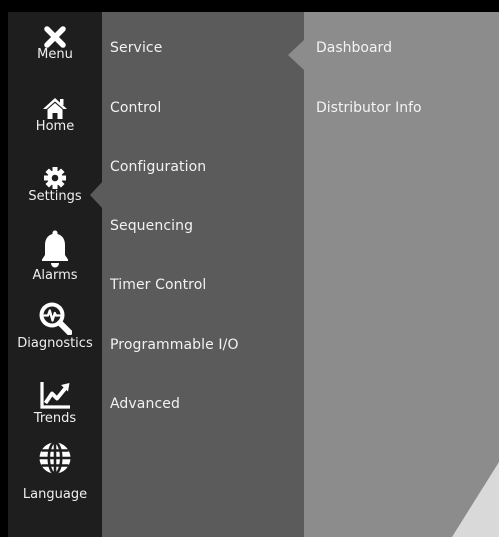  What do you see at coordinates (151, 226) in the screenshot?
I see `menu-item-sequencing: Sequencing` at bounding box center [151, 226].